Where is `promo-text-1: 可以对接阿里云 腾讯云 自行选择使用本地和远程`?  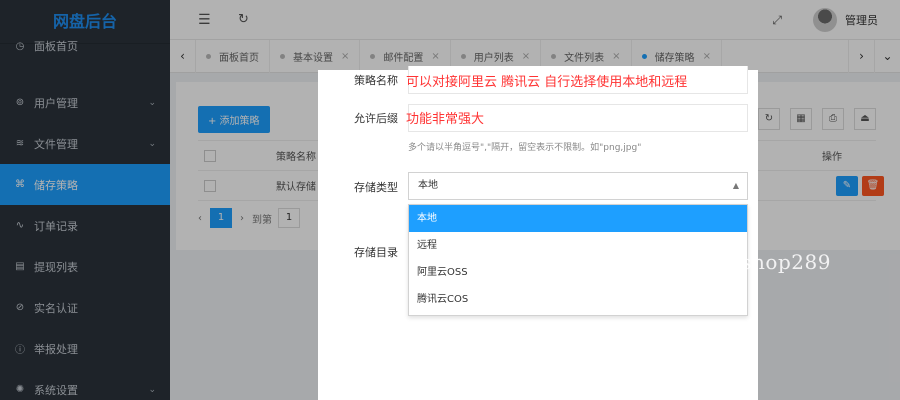
promo-text-1: 可以对接阿里云 腾讯云 自行选择使用本地和远程 is located at coordinates (547, 82).